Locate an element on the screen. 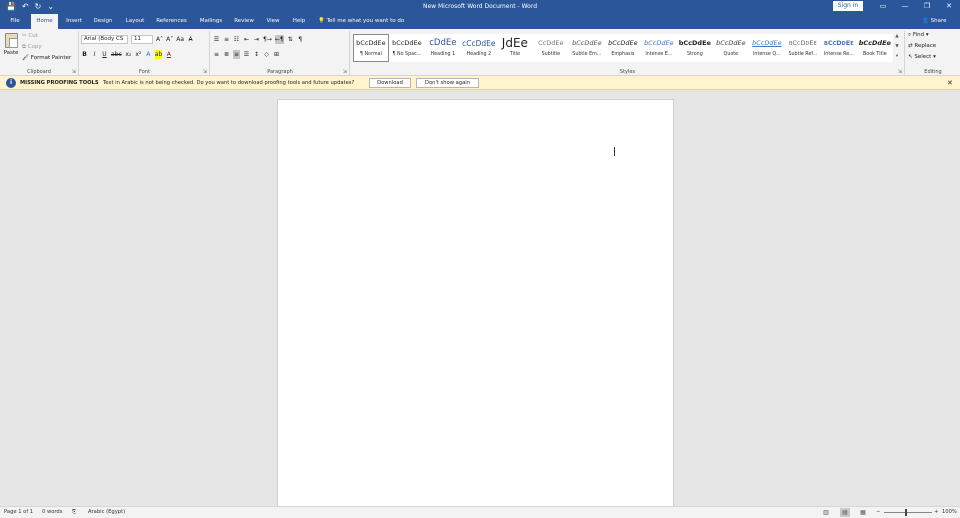 This screenshot has width=960, height=518. text-effects-button: A is located at coordinates (148, 54).